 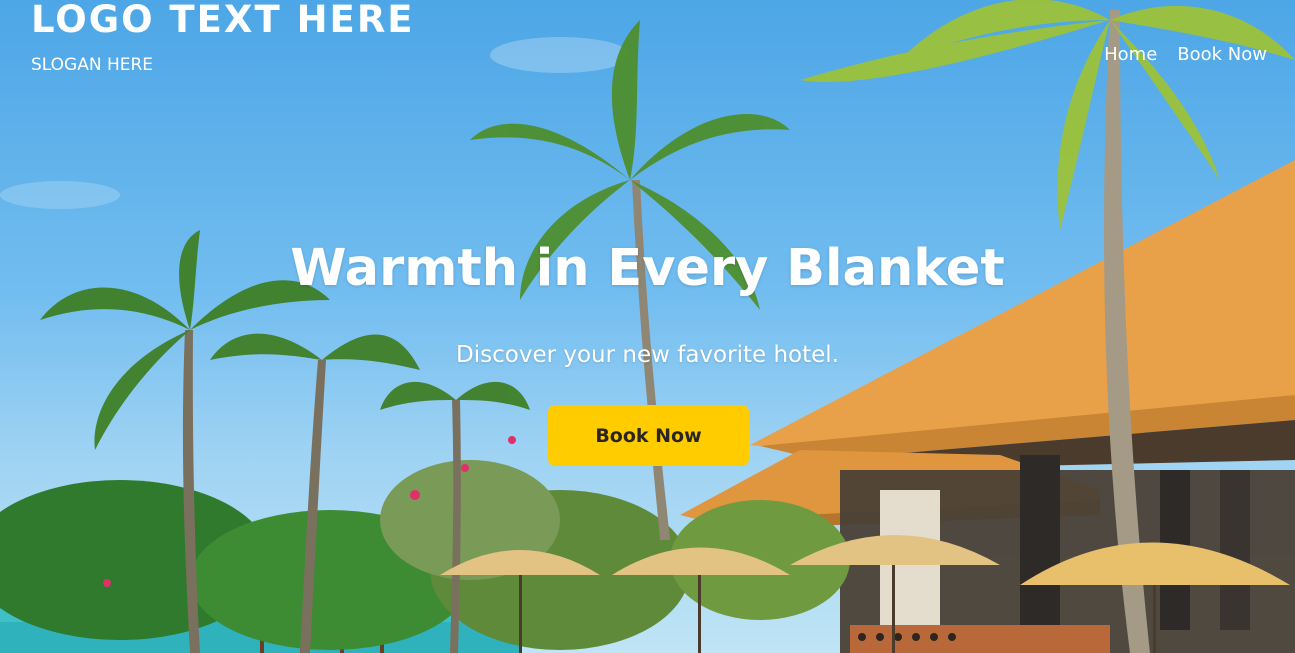 I want to click on nav-home-link: Home, so click(x=1130, y=55).